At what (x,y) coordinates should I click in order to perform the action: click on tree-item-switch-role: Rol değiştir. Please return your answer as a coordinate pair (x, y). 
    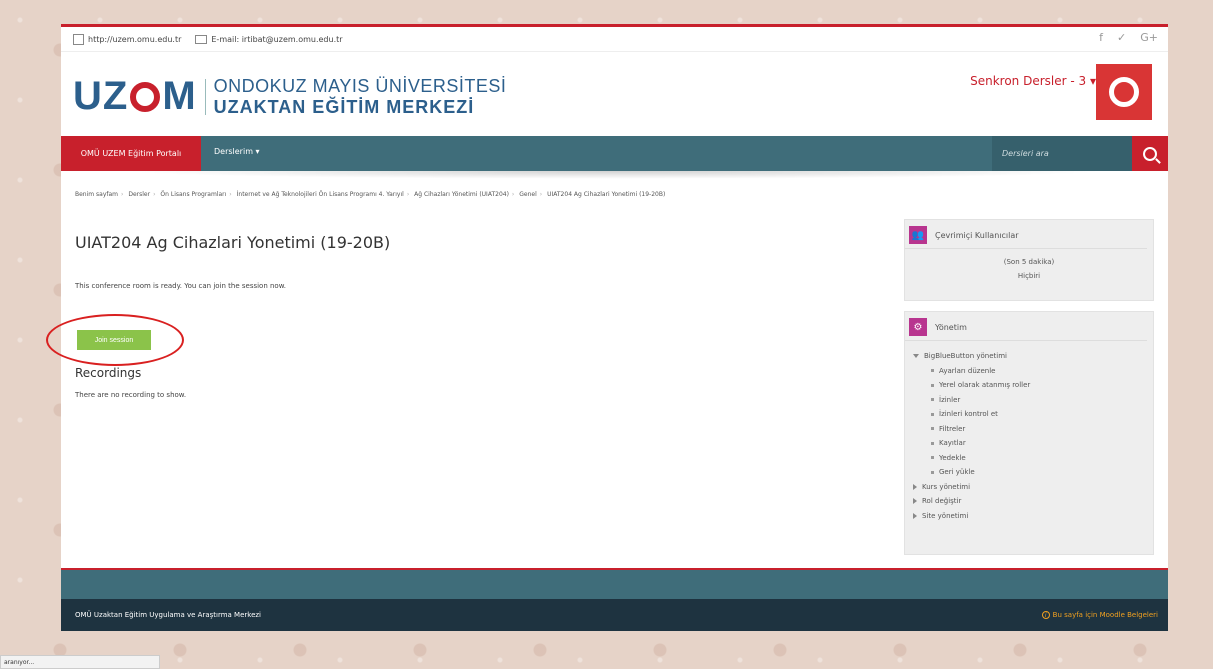
    Looking at the image, I should click on (1033, 501).